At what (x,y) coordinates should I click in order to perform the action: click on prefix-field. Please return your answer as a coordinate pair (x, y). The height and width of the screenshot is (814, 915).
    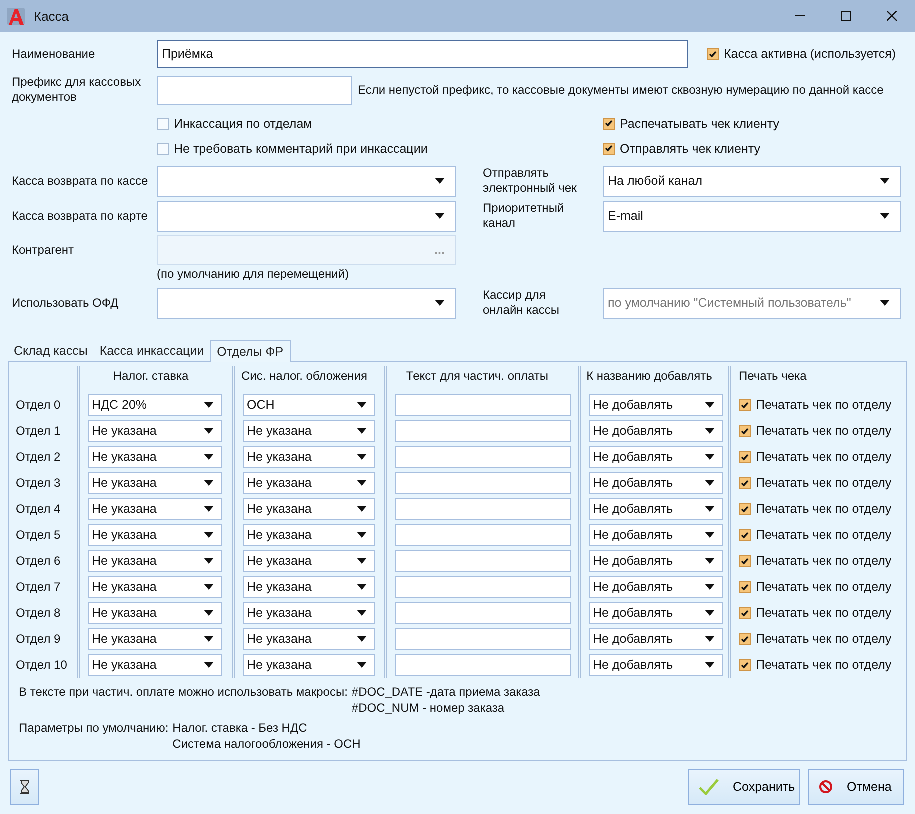
    Looking at the image, I should click on (254, 90).